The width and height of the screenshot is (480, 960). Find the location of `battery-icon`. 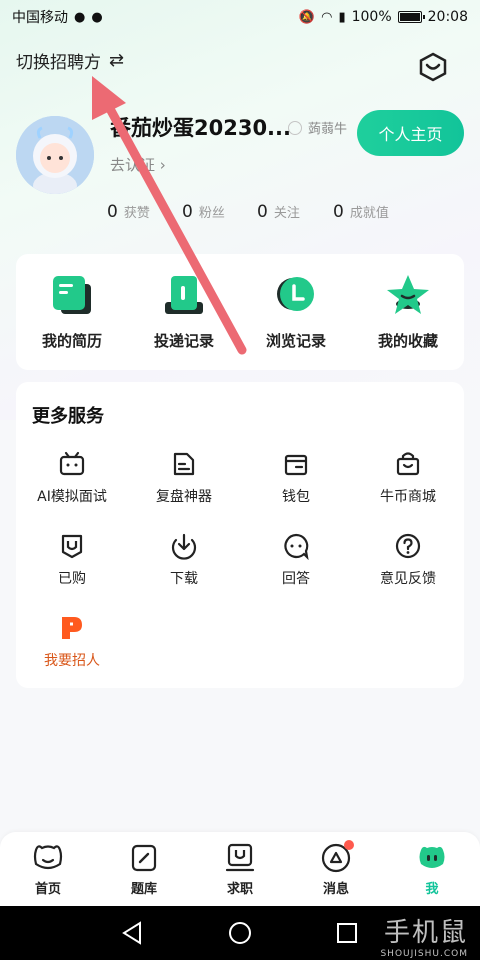

battery-icon is located at coordinates (411, 17).